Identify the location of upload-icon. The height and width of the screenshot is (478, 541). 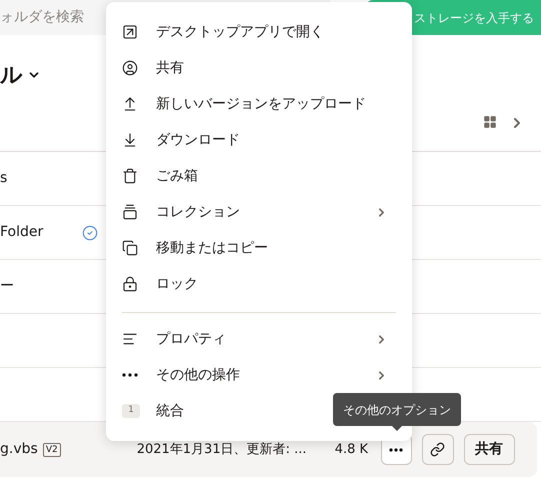
(130, 104).